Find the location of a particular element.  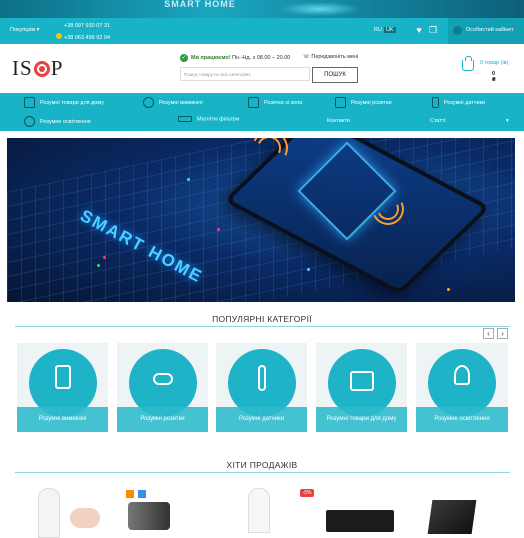

lang-ru: RU is located at coordinates (378, 30).